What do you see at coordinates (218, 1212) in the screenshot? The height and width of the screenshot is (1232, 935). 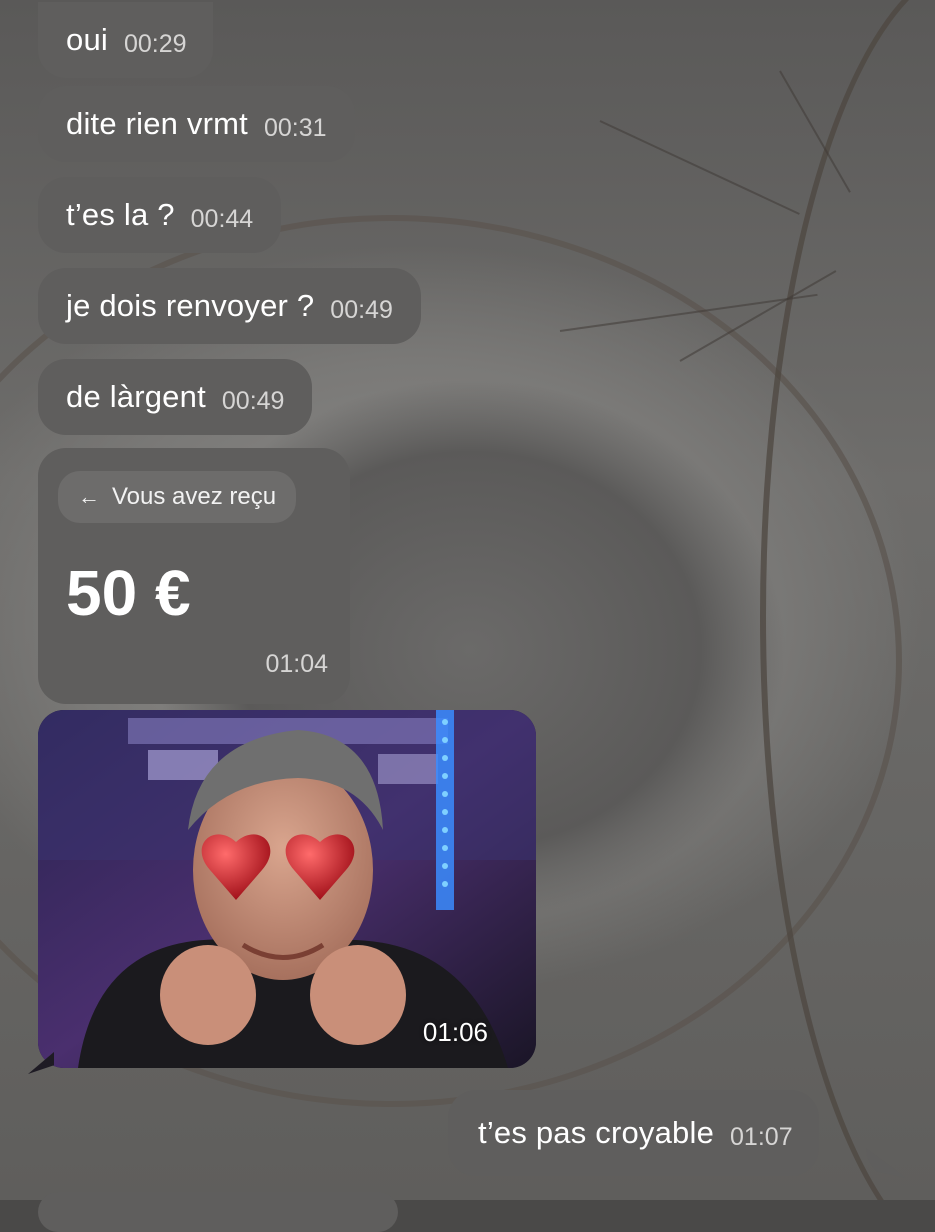 I see `received-message-partial` at bounding box center [218, 1212].